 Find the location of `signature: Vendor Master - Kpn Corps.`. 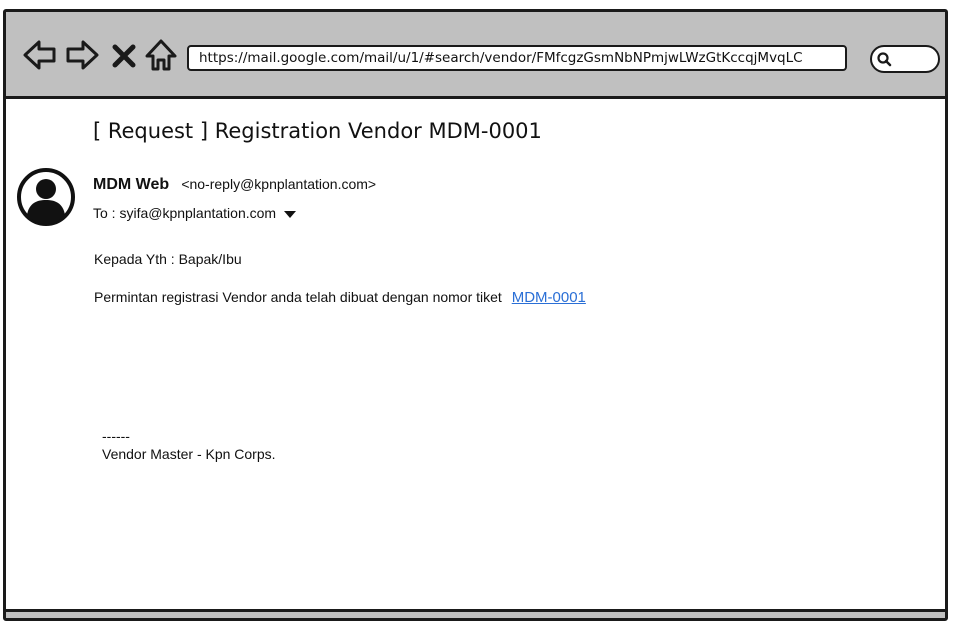

signature: Vendor Master - Kpn Corps. is located at coordinates (189, 454).